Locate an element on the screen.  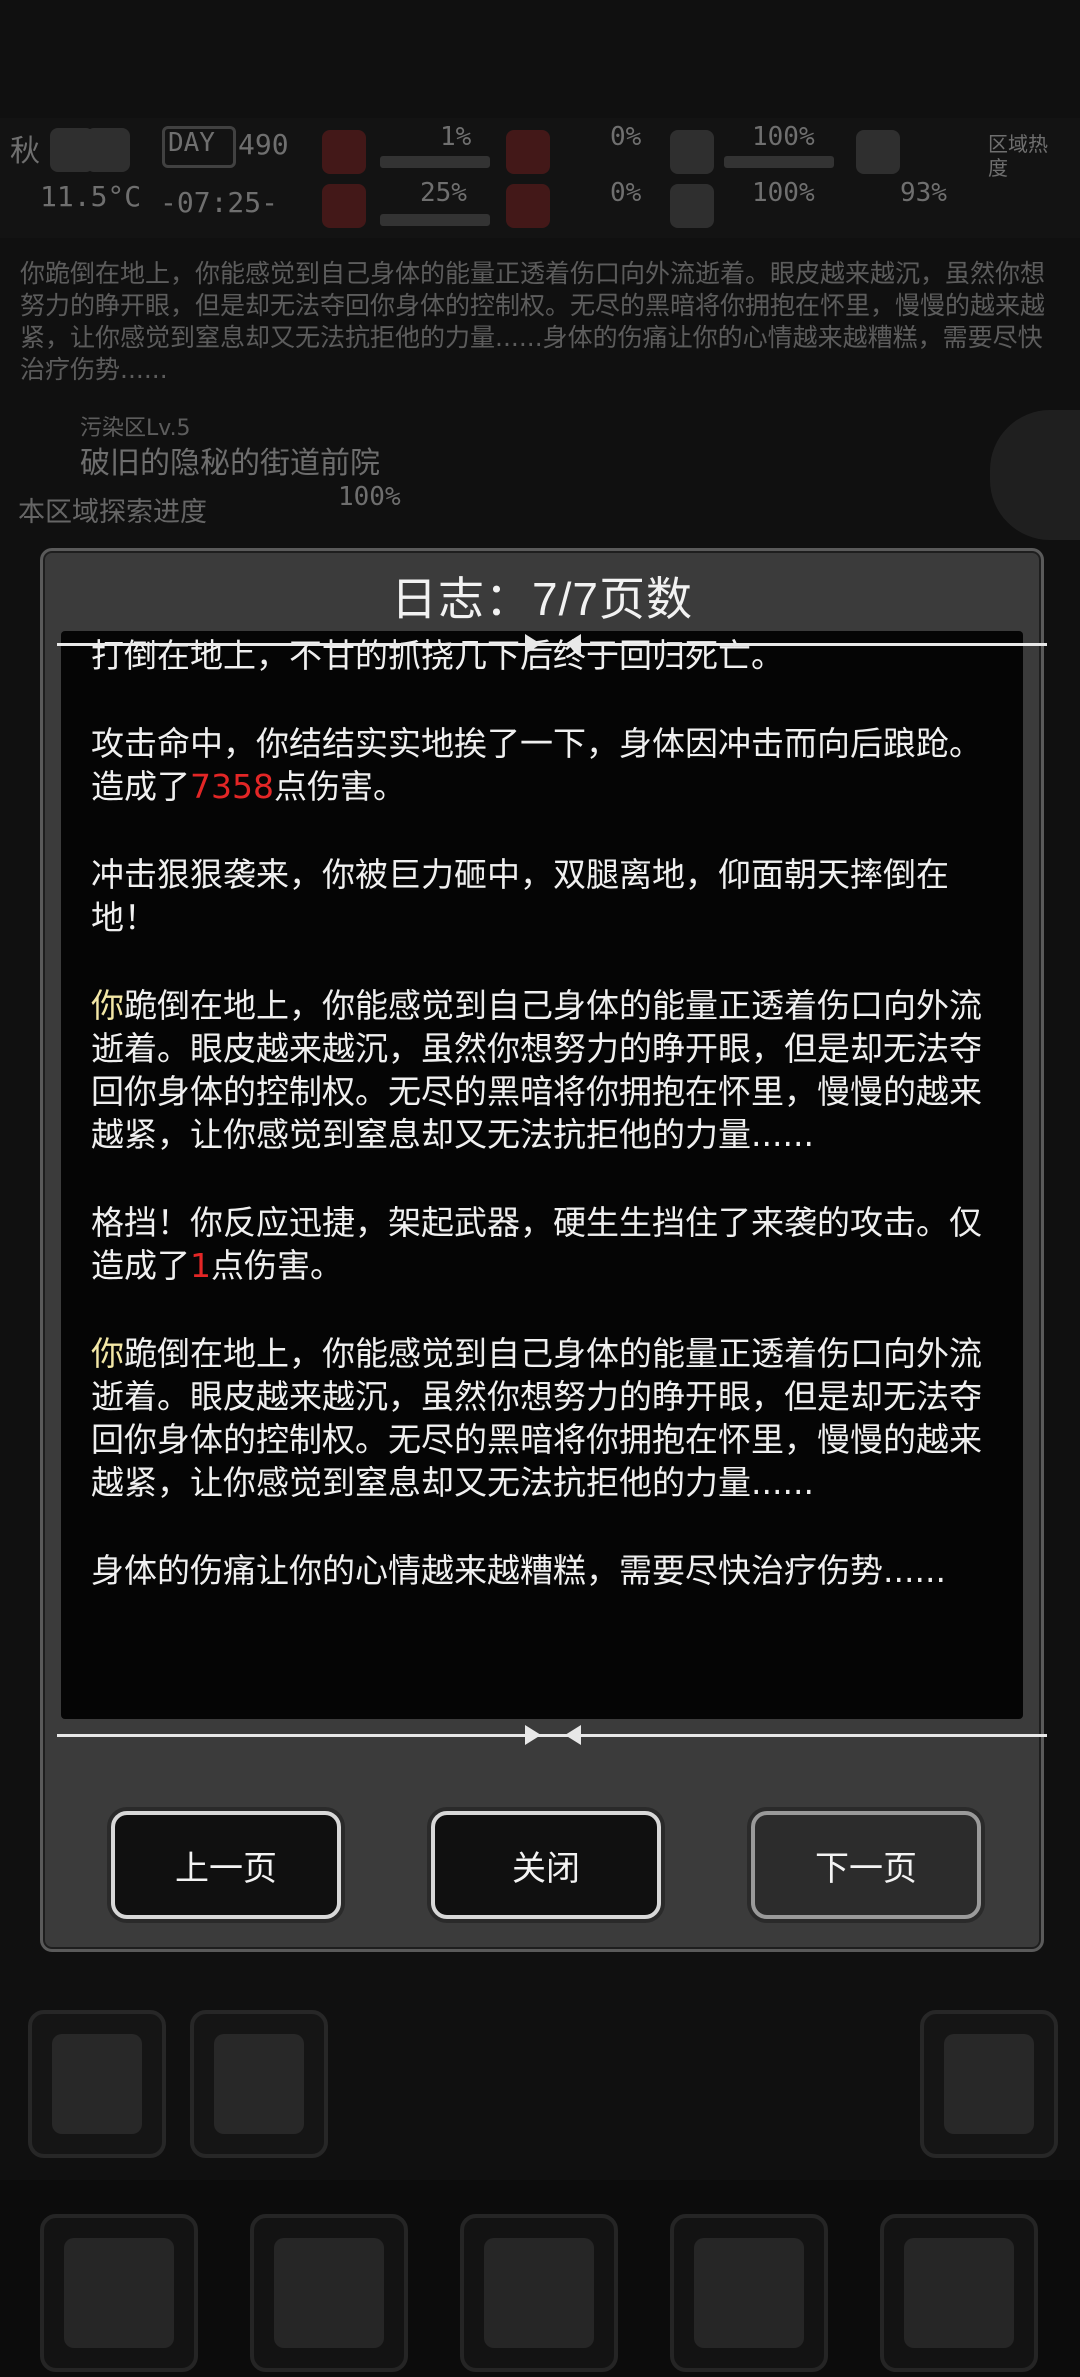
heart-icon is located at coordinates (692, 206).